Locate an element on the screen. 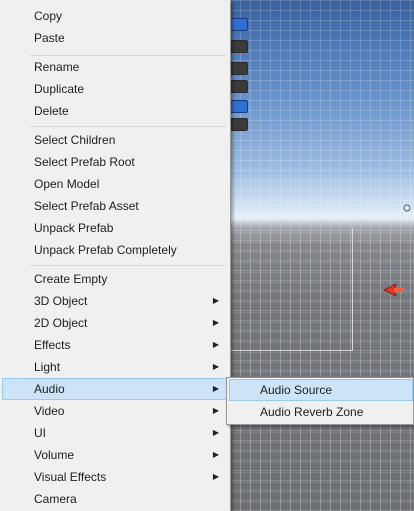 The image size is (414, 511). menu-item-label: Unpack Prefab Completely is located at coordinates (105, 250).